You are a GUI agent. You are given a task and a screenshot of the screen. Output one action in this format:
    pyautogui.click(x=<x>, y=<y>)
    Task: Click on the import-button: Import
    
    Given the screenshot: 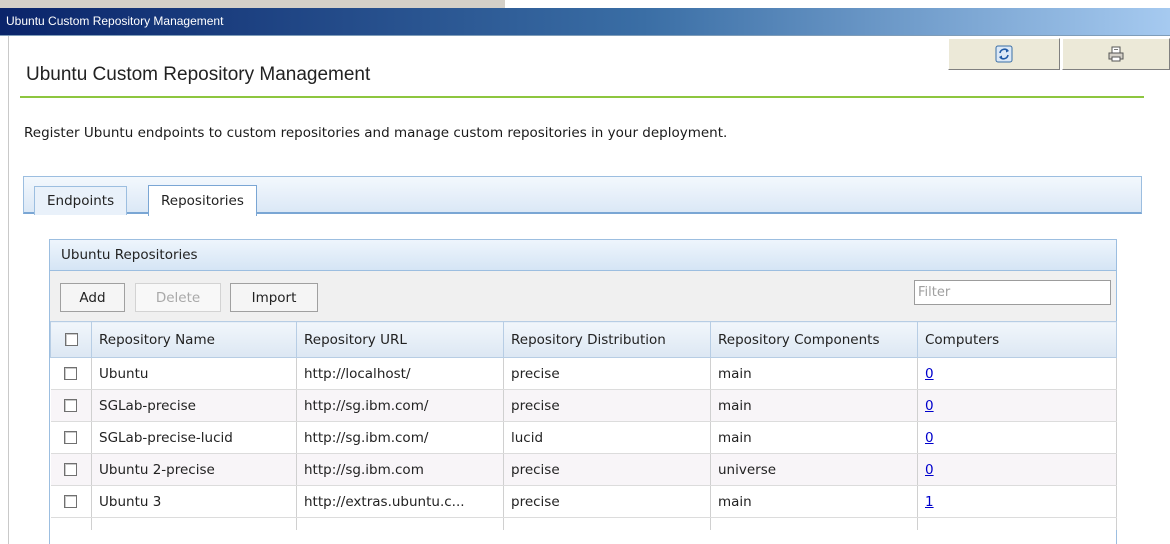 What is the action you would take?
    pyautogui.click(x=274, y=297)
    